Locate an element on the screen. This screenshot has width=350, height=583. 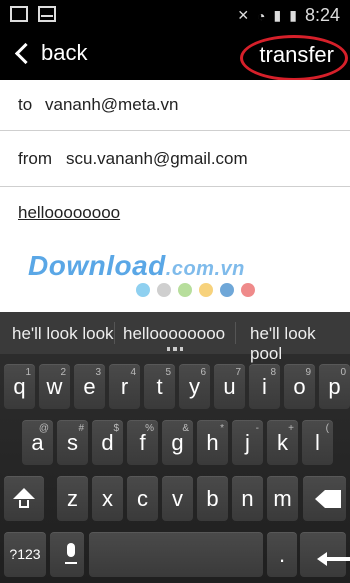
key-k-label: k is located at coordinates (282, 442).